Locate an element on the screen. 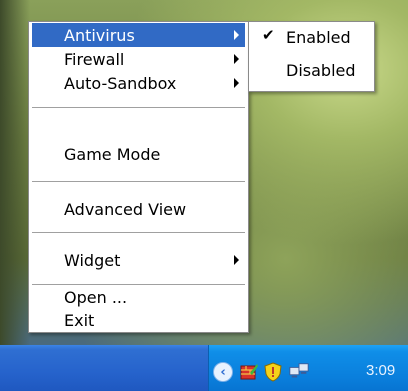 This screenshot has width=408, height=391. menu-item-antivirus: Antivirus is located at coordinates (138, 35).